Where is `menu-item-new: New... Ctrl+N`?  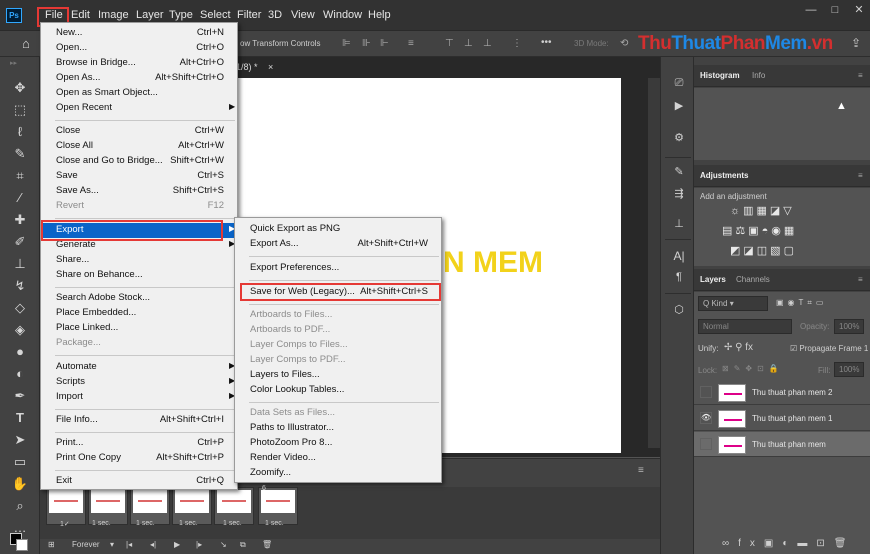 menu-item-new: New... Ctrl+N is located at coordinates (139, 33).